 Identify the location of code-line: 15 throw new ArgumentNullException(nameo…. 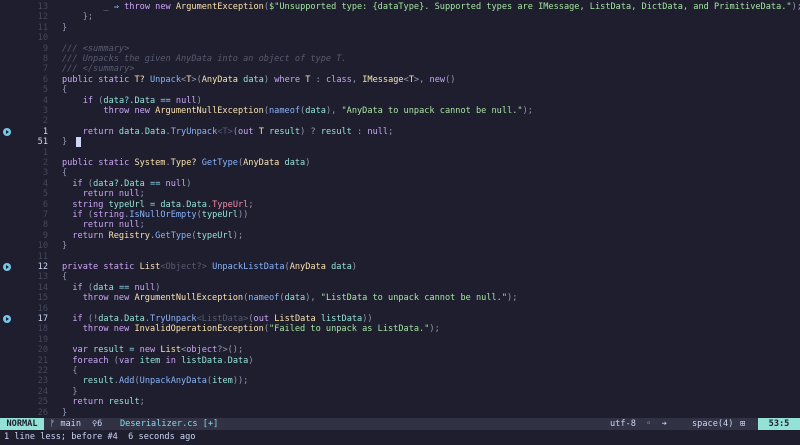
(400, 298).